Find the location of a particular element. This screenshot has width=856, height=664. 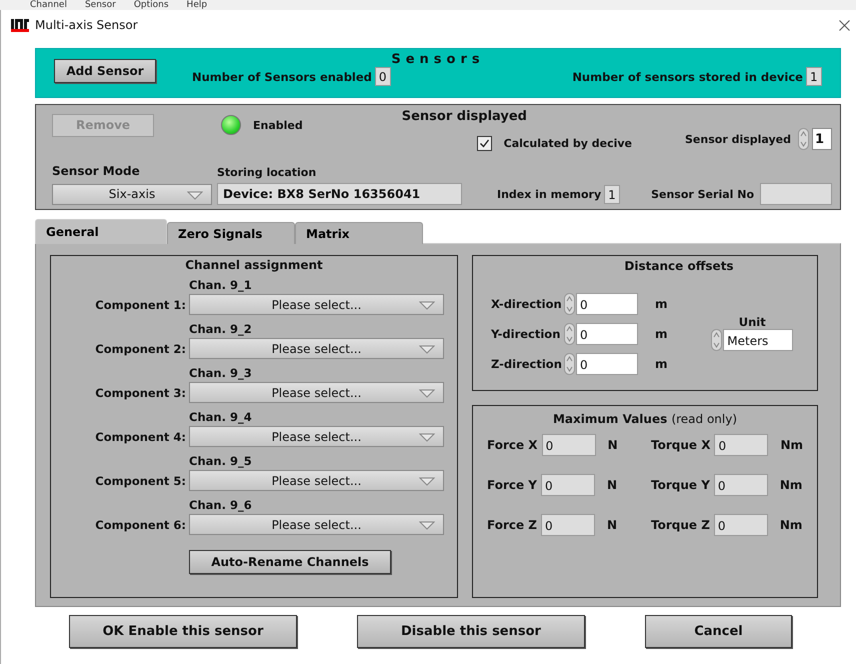

auto-rename-button: Auto-Rename Channels is located at coordinates (290, 562).